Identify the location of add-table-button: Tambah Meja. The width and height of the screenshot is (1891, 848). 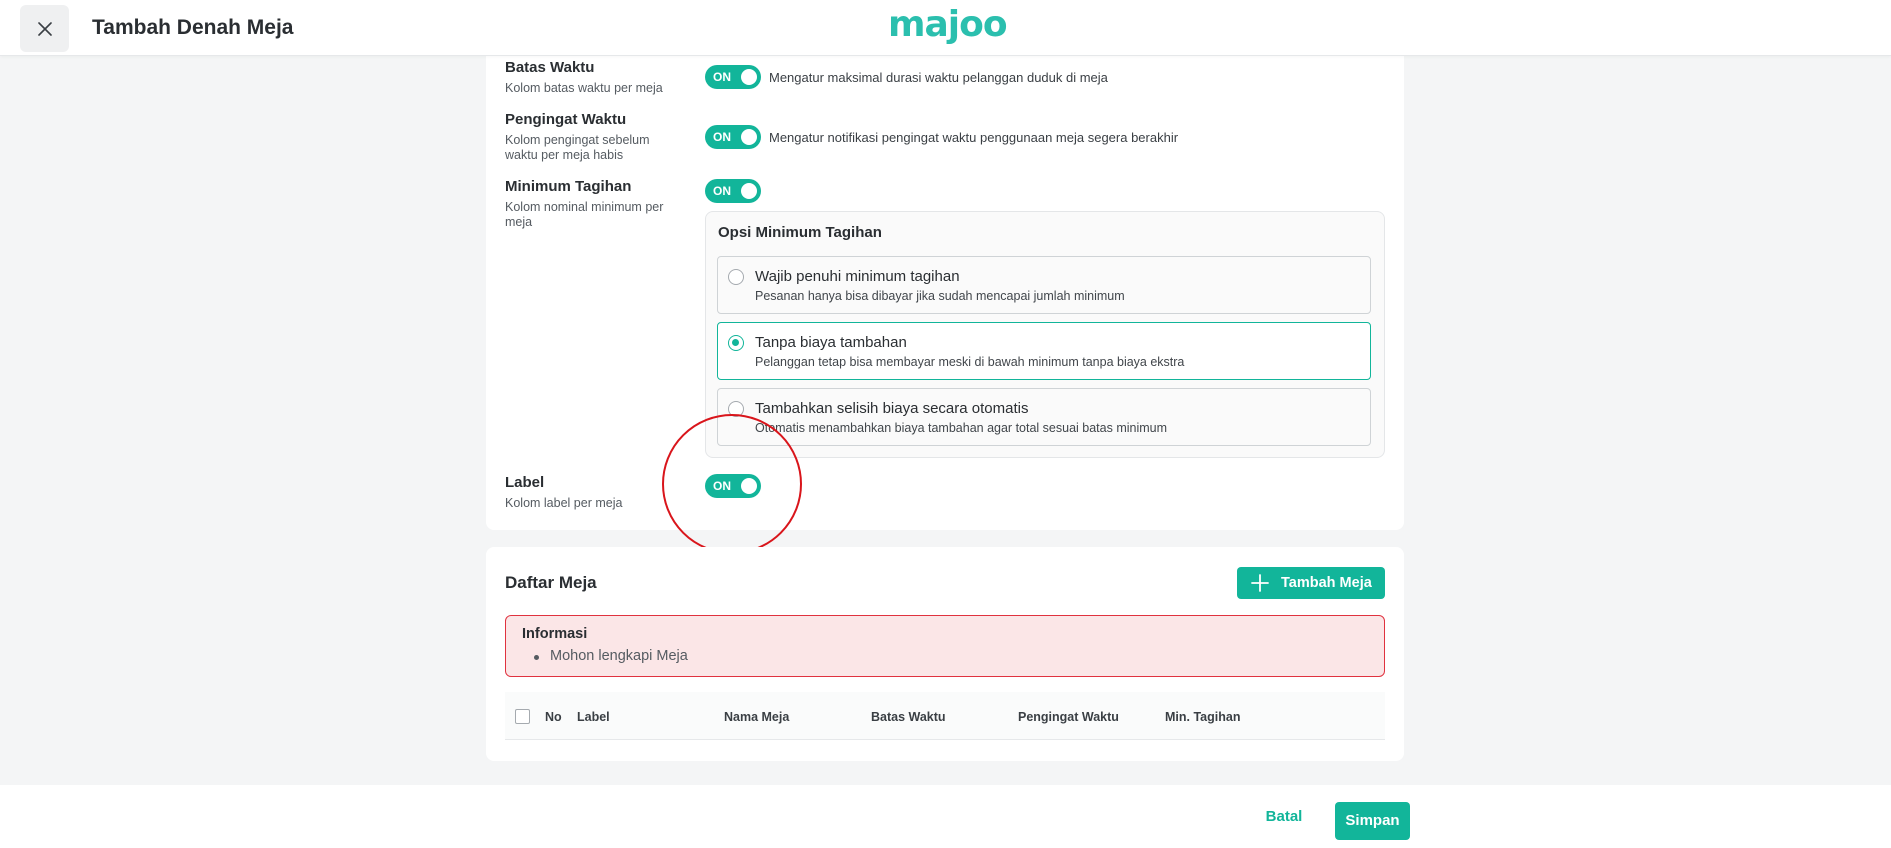
(1311, 583).